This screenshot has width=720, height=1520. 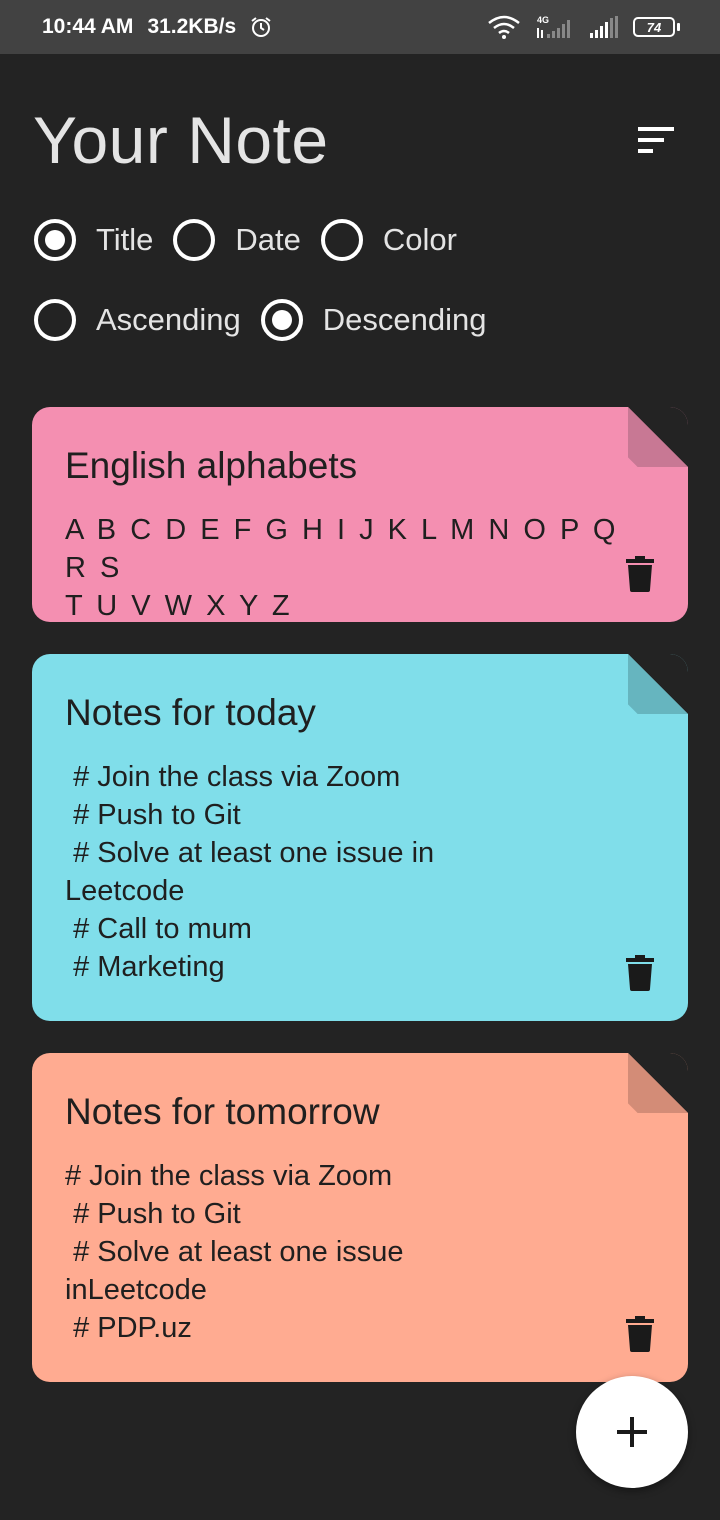 I want to click on header: Your Note, so click(x=356, y=140).